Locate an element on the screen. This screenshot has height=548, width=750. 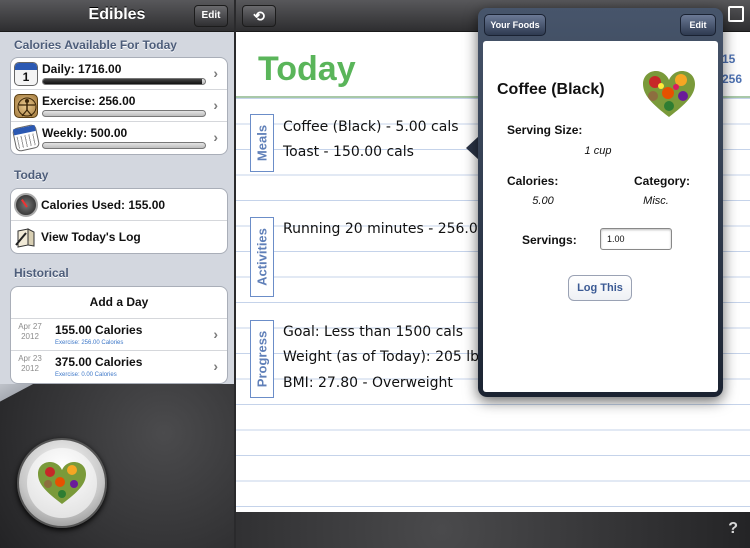
serving-size-label: Serving Size: is located at coordinates (545, 130).